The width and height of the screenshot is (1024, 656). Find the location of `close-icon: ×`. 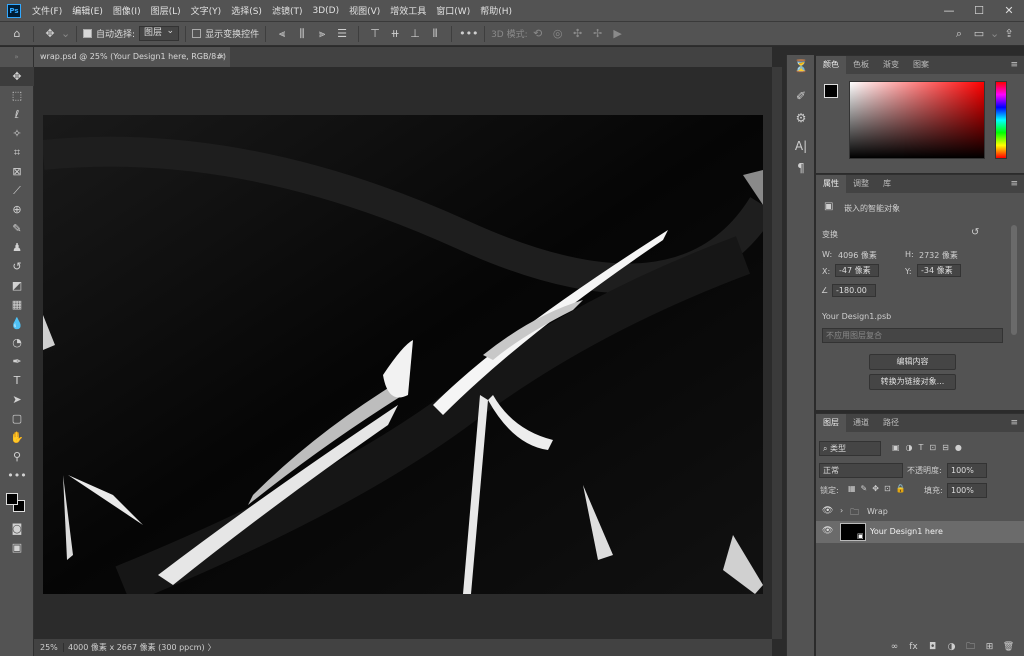

close-icon: × is located at coordinates (221, 57).